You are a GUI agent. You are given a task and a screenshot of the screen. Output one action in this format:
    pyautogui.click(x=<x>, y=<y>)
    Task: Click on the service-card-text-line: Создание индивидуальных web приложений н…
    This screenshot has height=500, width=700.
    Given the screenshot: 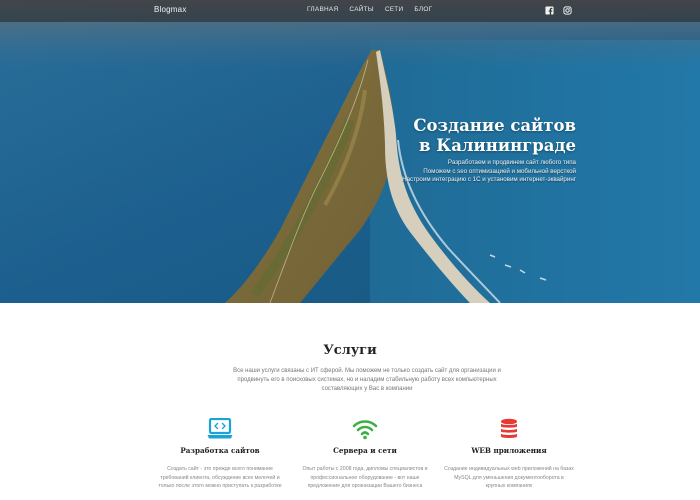 What is the action you would take?
    pyautogui.click(x=509, y=469)
    